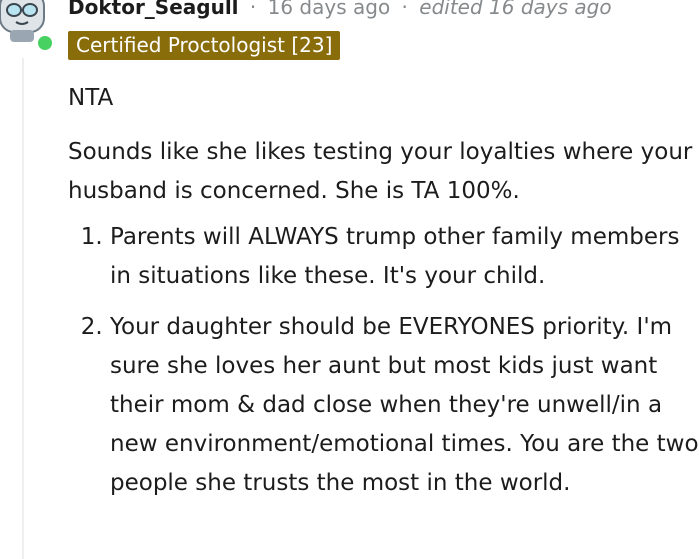 The height and width of the screenshot is (559, 699). I want to click on online-status-indicator, so click(45, 43).